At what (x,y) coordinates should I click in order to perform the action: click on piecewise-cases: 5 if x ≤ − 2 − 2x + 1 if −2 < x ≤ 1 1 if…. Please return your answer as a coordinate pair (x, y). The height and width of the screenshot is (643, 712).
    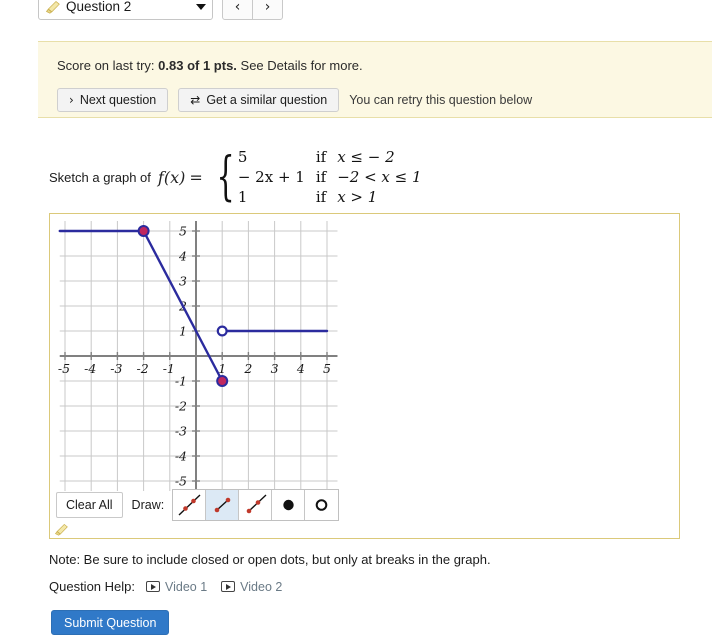
    Looking at the image, I should click on (330, 177).